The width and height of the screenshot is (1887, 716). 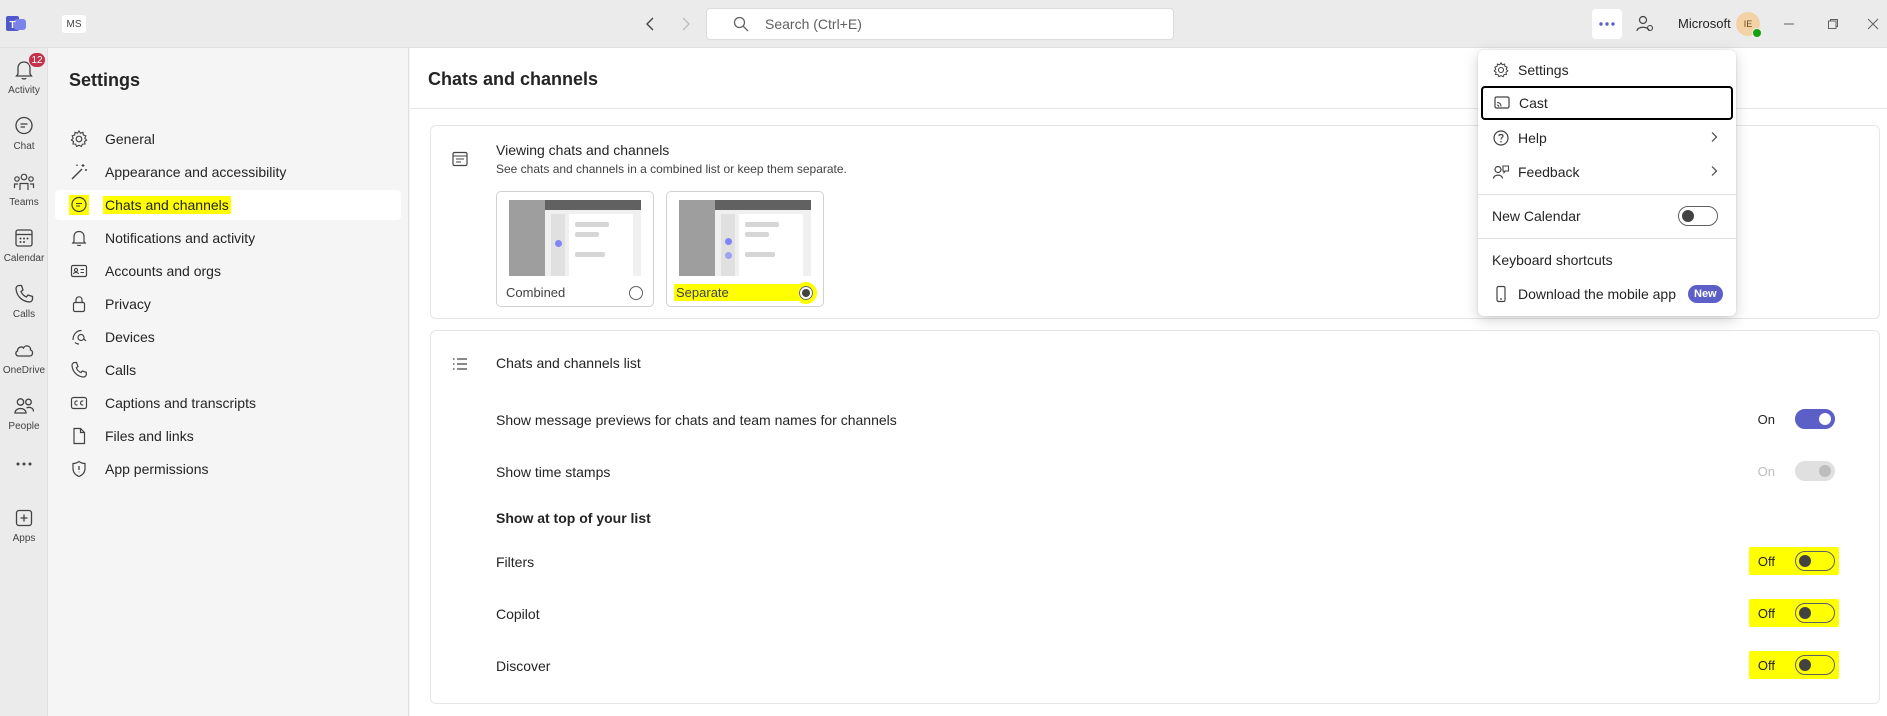 I want to click on rail-label: Activity, so click(x=24, y=90).